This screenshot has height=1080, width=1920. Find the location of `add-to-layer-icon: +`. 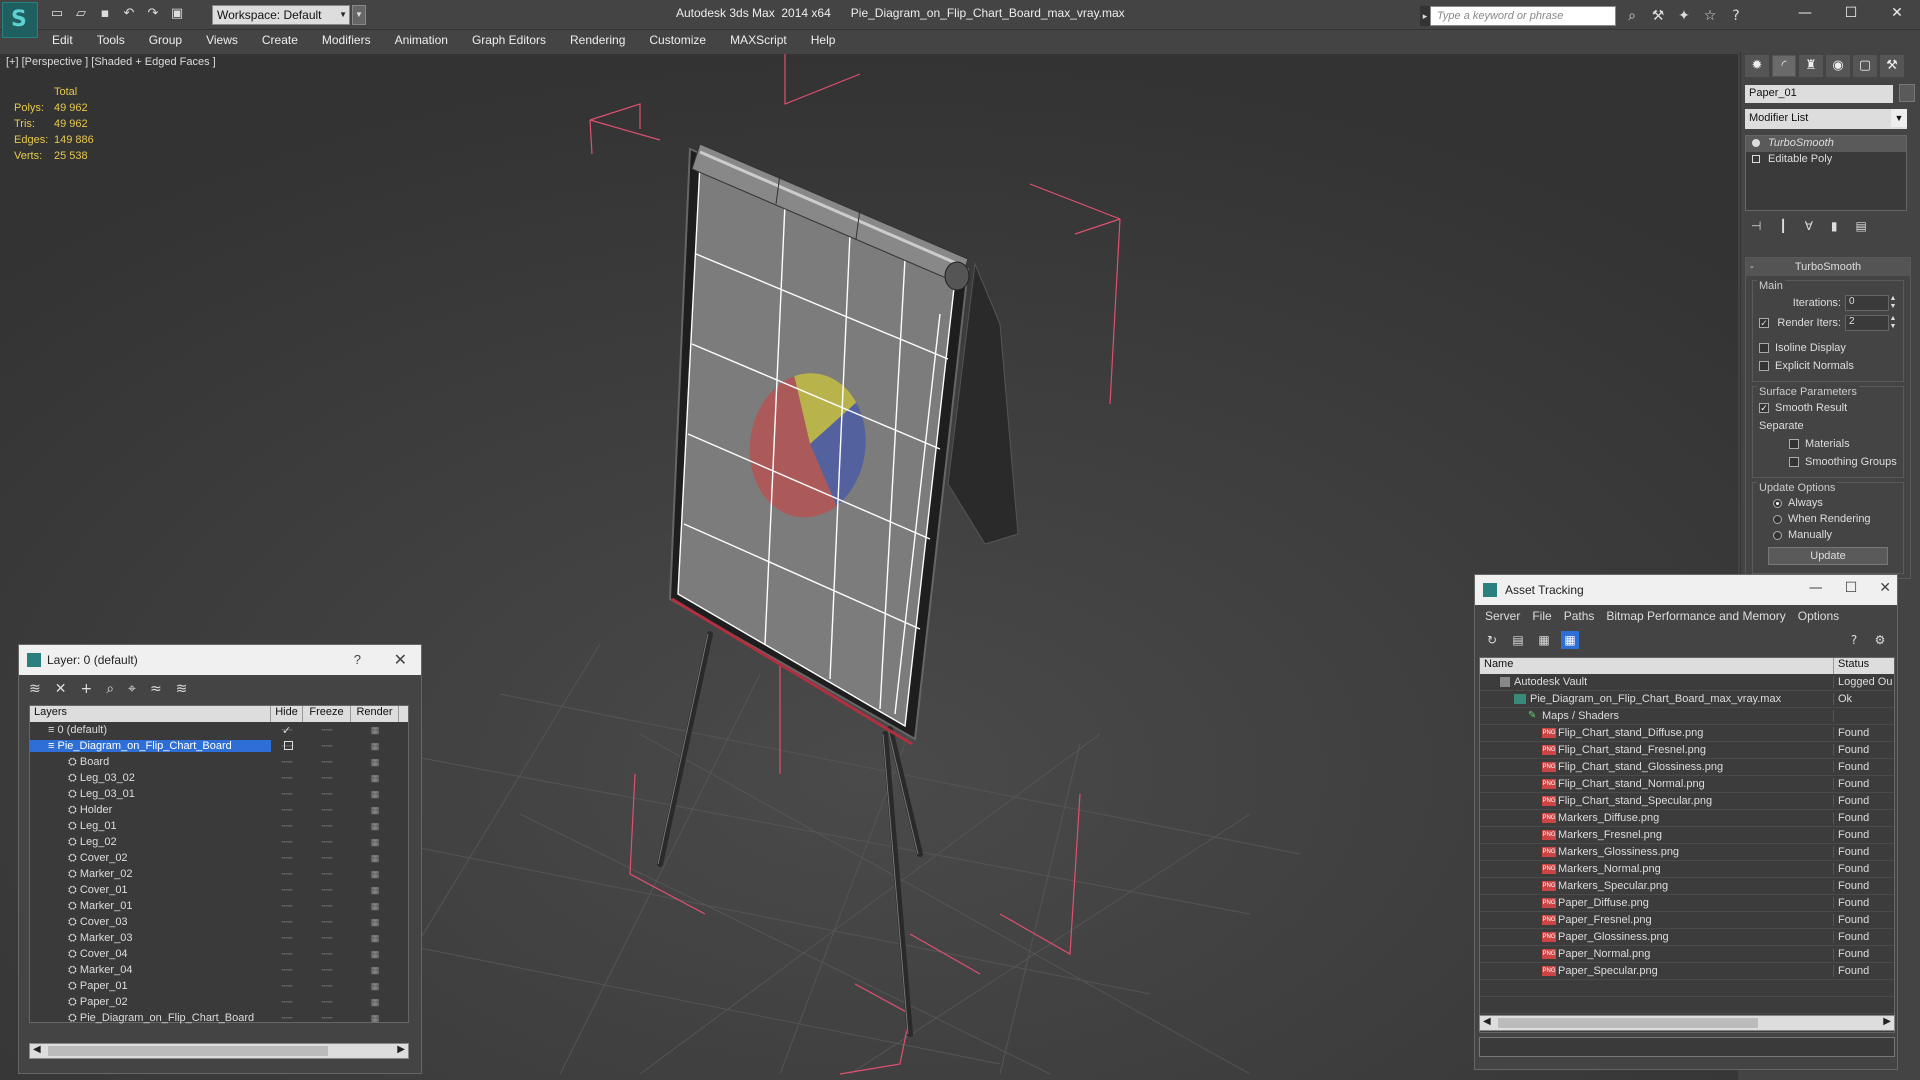

add-to-layer-icon: + is located at coordinates (86, 690).